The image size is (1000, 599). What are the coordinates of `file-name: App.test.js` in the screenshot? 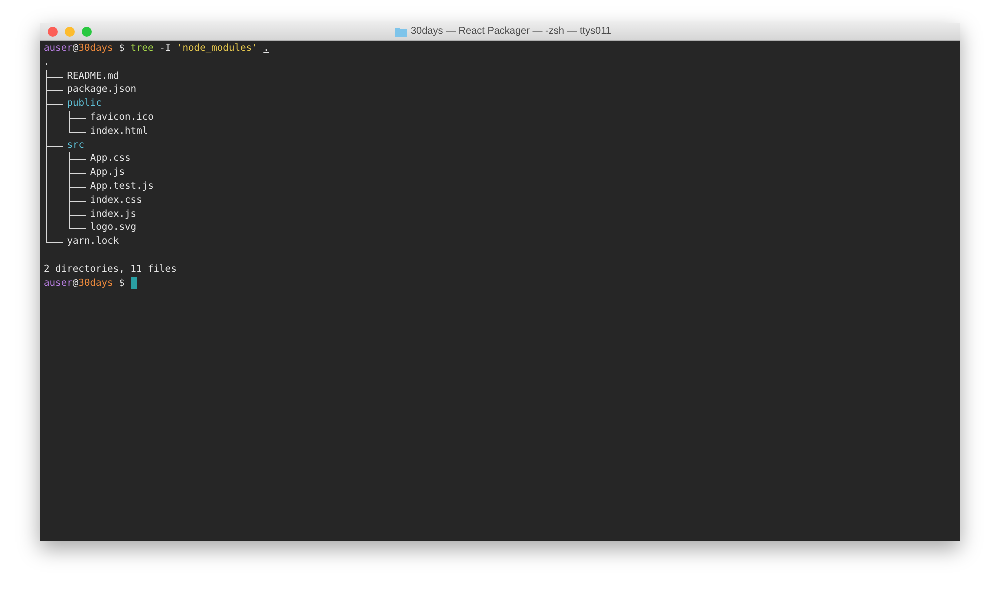 It's located at (122, 187).